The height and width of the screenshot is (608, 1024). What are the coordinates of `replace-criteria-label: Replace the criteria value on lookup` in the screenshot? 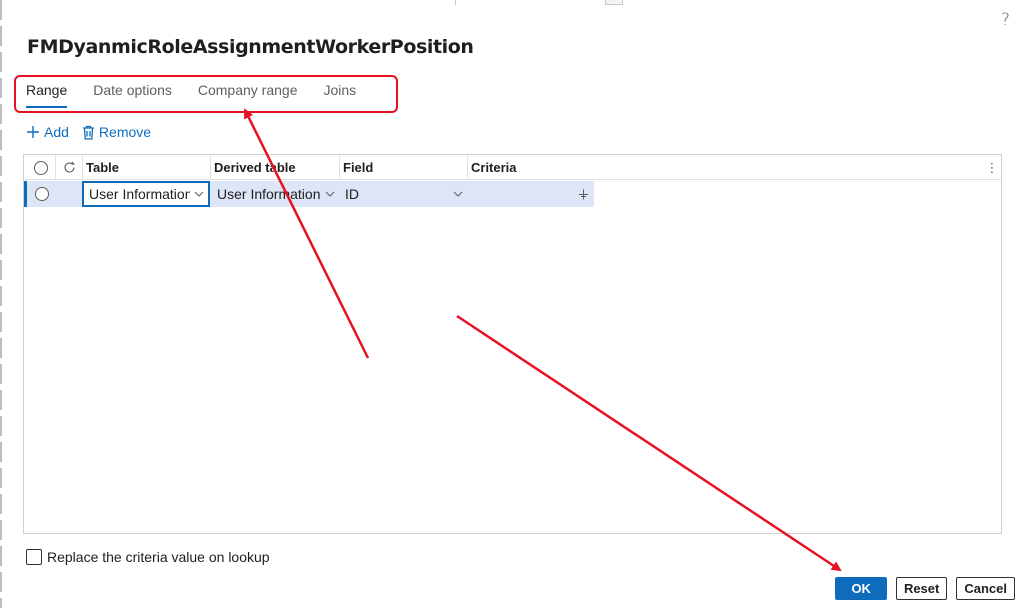 It's located at (158, 557).